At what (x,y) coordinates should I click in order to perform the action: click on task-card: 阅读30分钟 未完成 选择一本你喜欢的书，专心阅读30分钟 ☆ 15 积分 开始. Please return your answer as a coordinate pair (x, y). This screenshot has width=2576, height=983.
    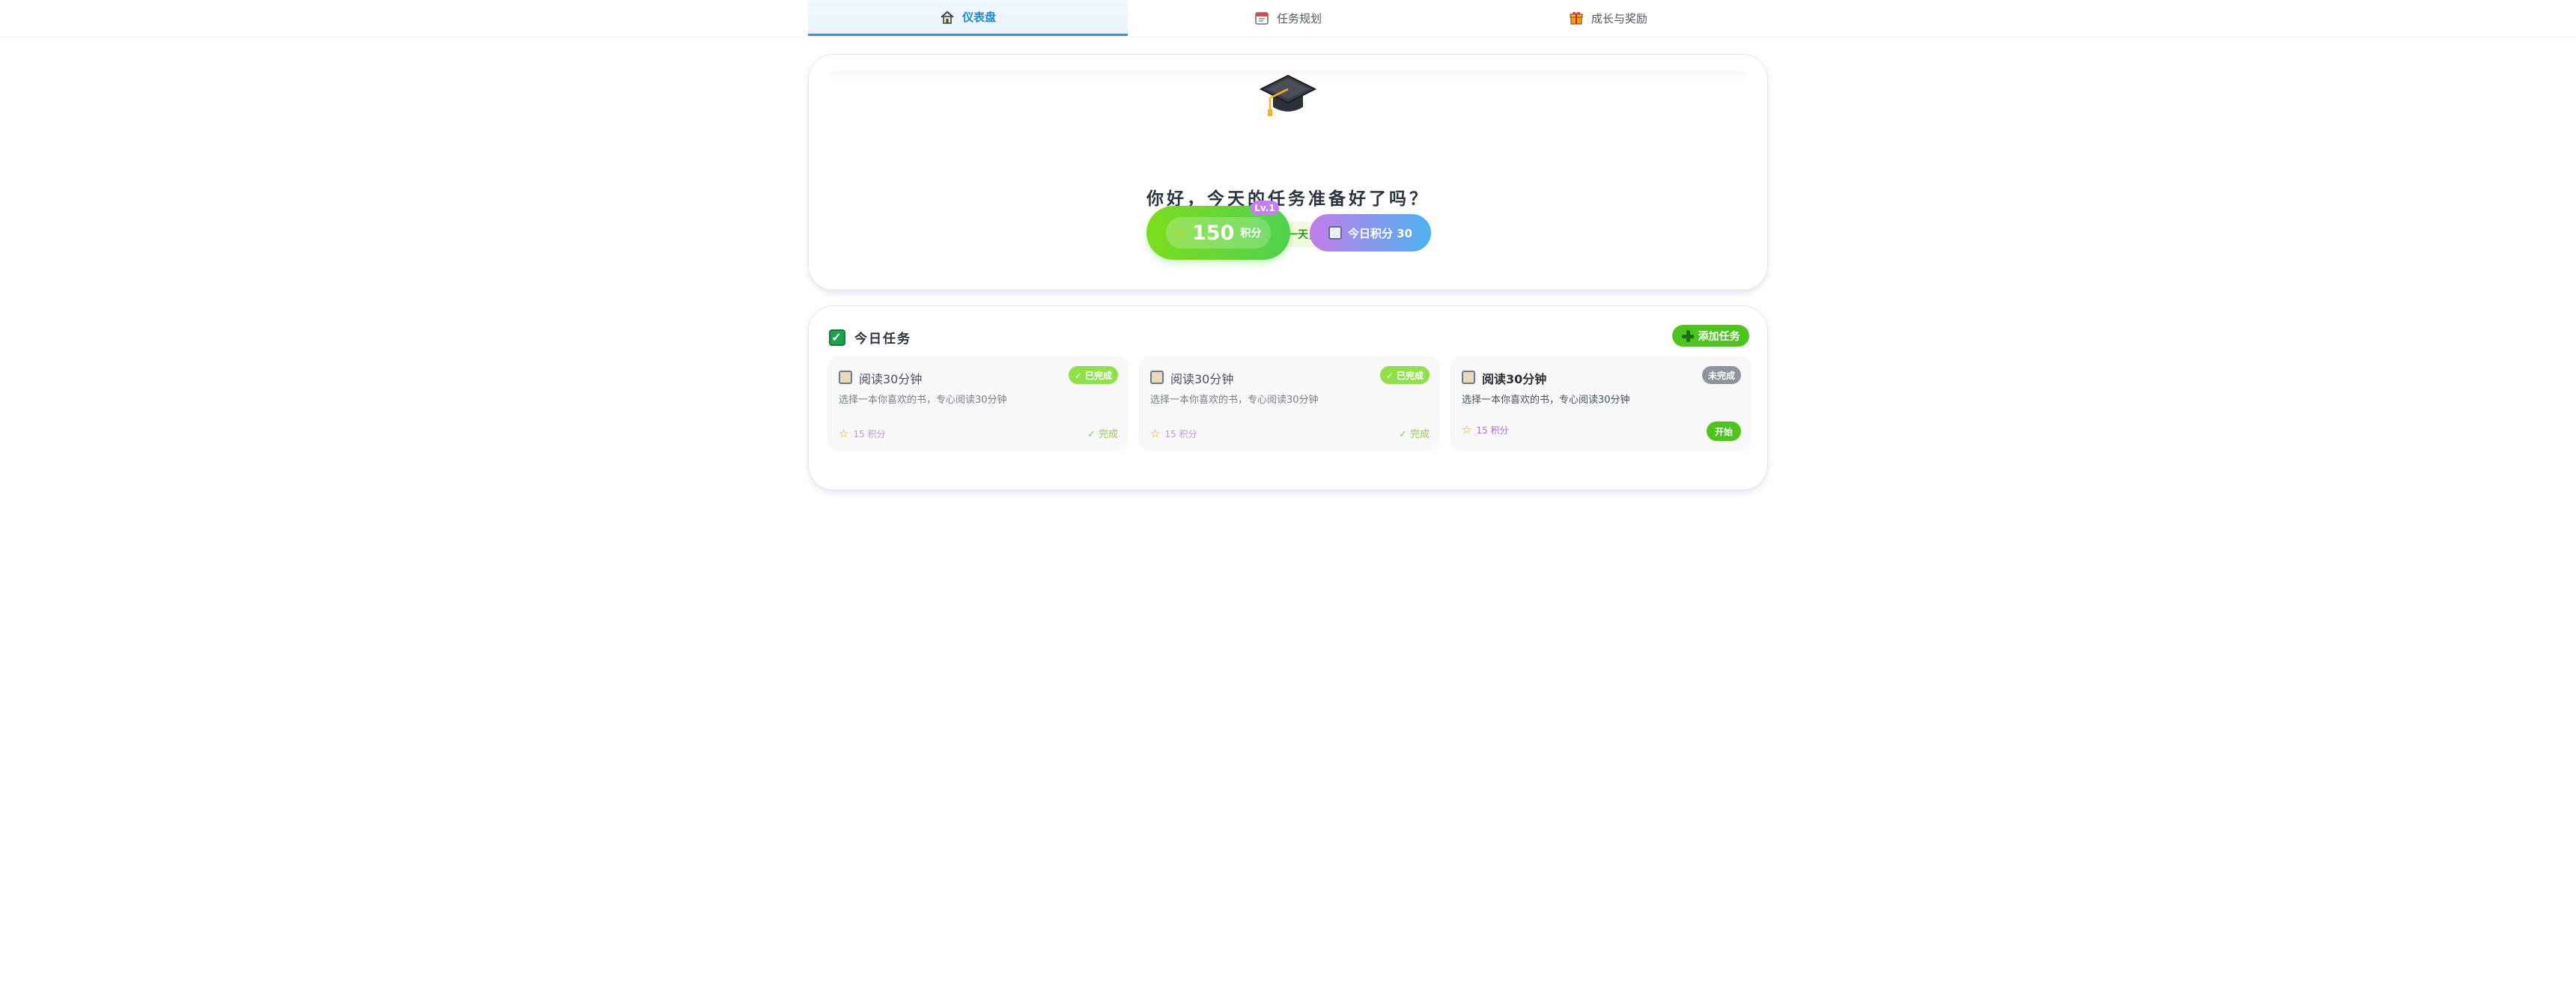
    Looking at the image, I should click on (1601, 403).